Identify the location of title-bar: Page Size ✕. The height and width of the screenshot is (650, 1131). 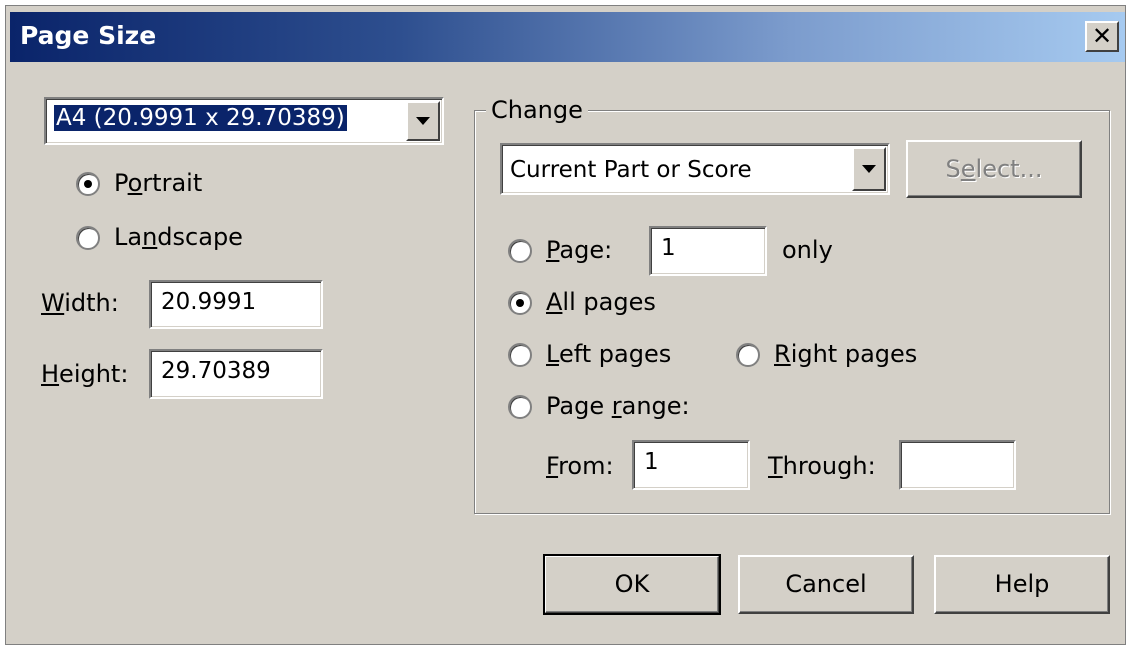
(567, 37).